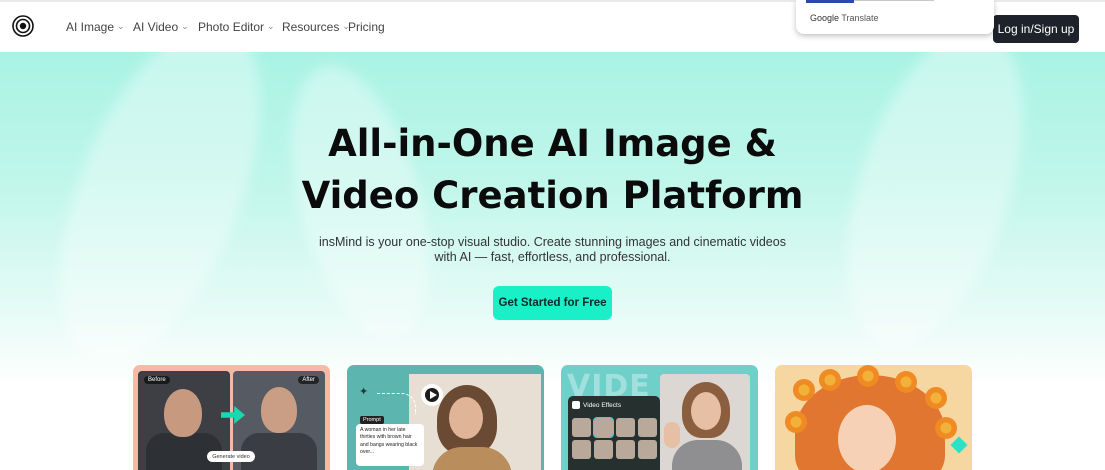 The width and height of the screenshot is (1105, 470). I want to click on feature-card-video-effects: VIDE Video Effects, so click(659, 417).